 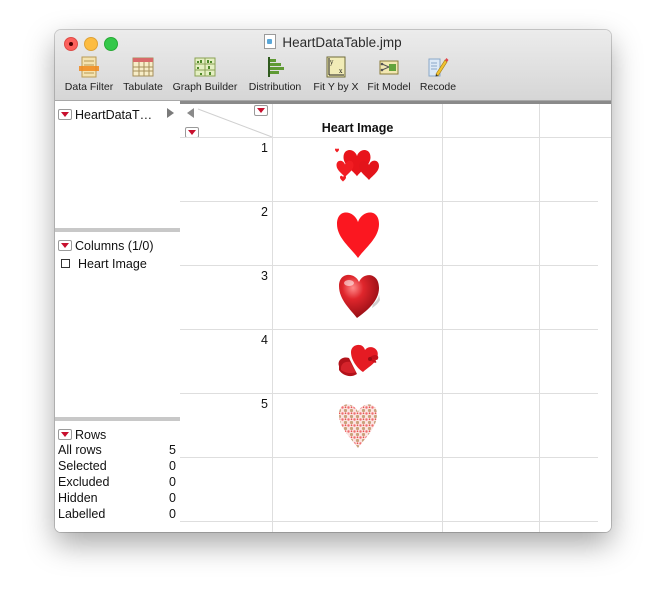 What do you see at coordinates (228, 340) in the screenshot?
I see `row-number: 4` at bounding box center [228, 340].